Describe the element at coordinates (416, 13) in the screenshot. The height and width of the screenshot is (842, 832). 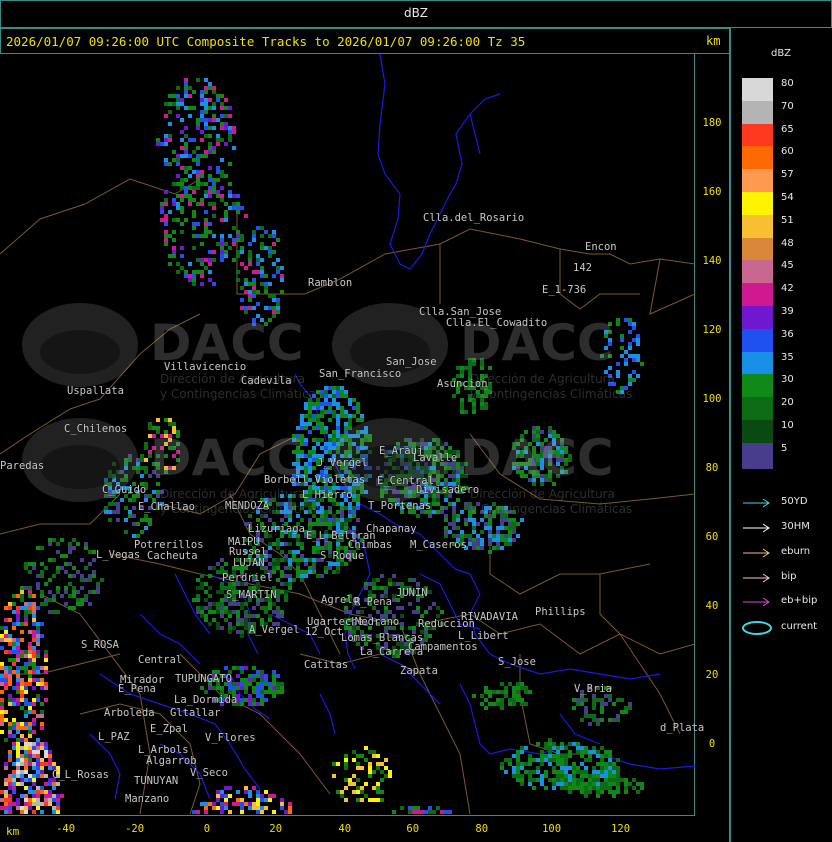
I see `window-title: dBZ` at that location.